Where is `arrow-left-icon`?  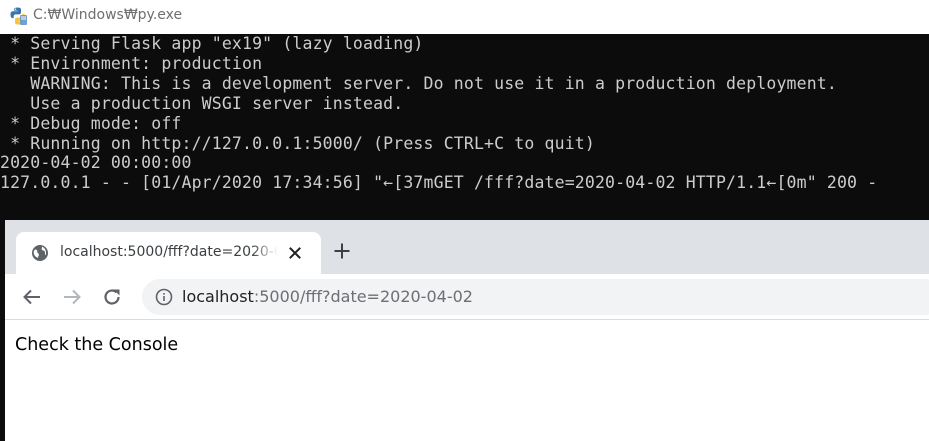
arrow-left-icon is located at coordinates (32, 297).